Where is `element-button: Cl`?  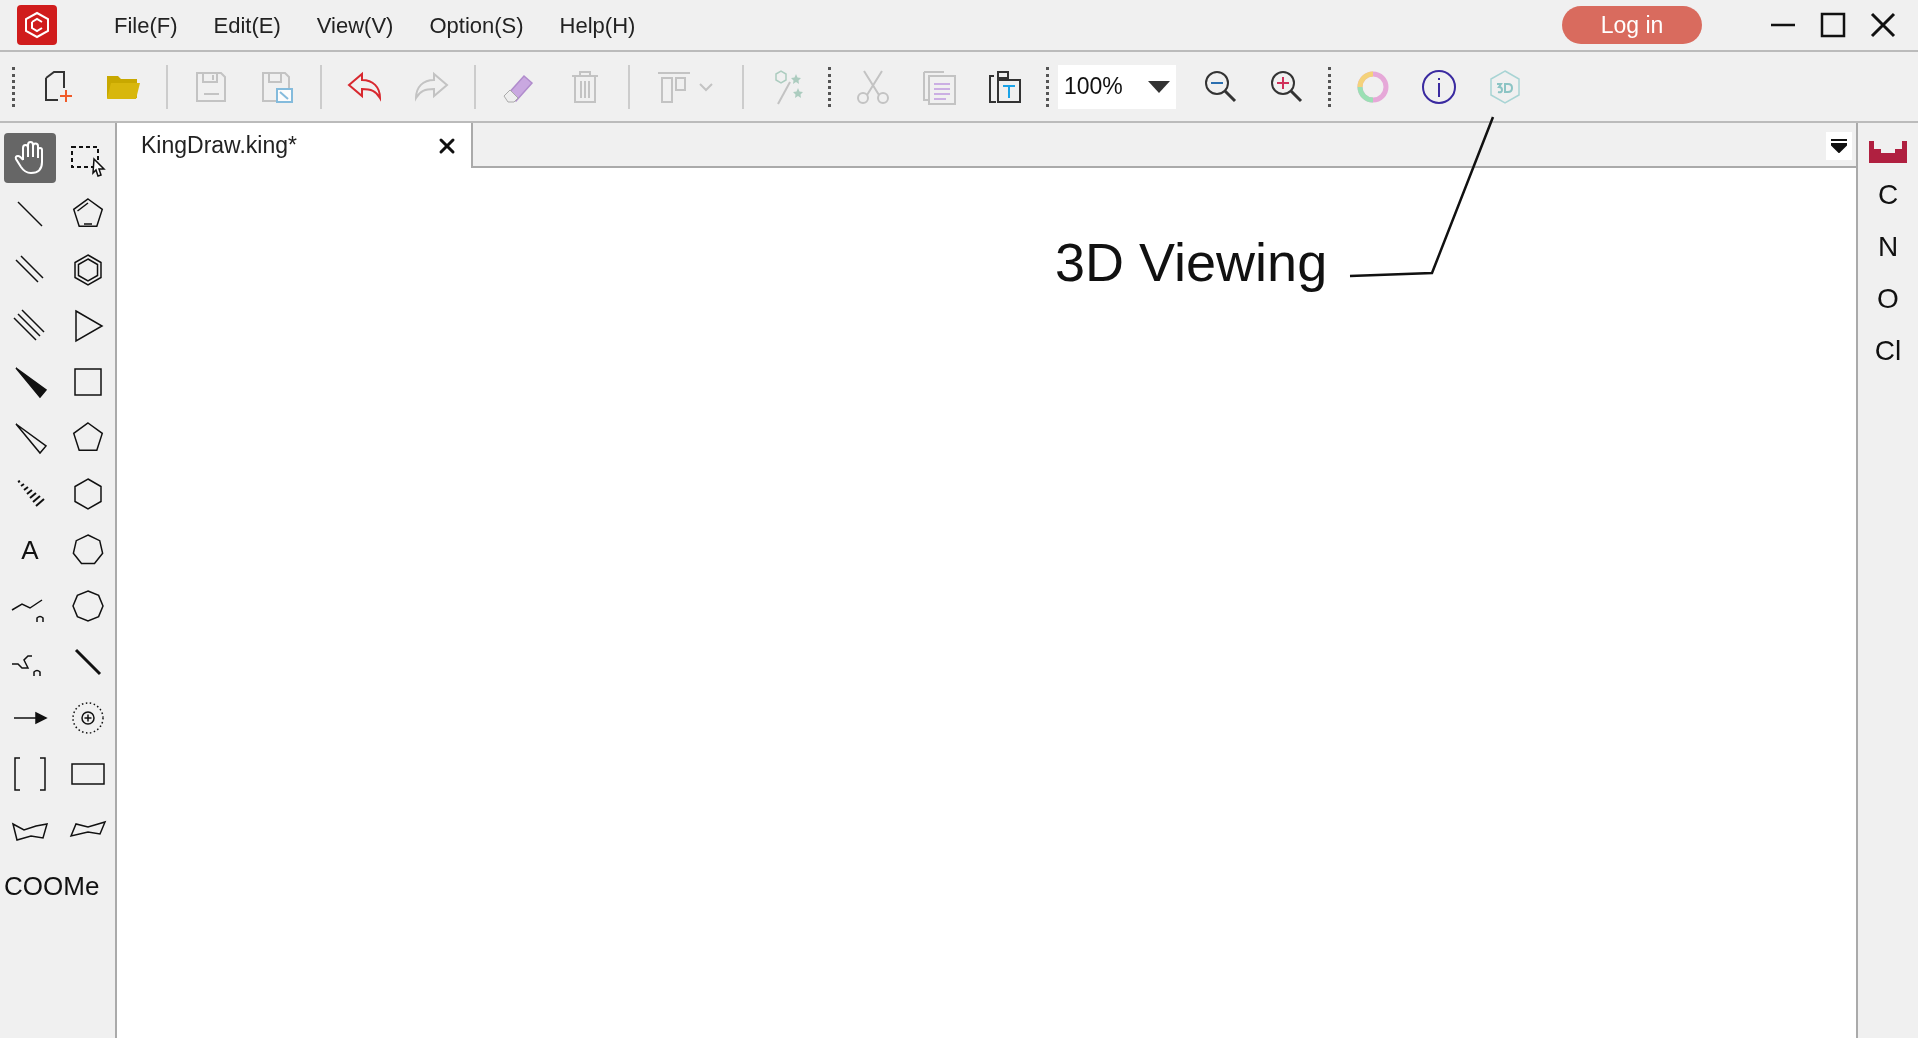
element-button: Cl is located at coordinates (1888, 351).